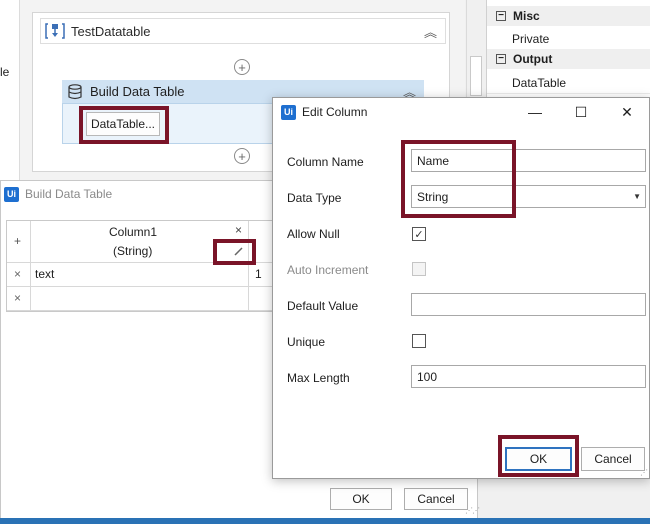 The image size is (650, 524). What do you see at coordinates (501, 59) in the screenshot?
I see `collapse-output-icon: −` at bounding box center [501, 59].